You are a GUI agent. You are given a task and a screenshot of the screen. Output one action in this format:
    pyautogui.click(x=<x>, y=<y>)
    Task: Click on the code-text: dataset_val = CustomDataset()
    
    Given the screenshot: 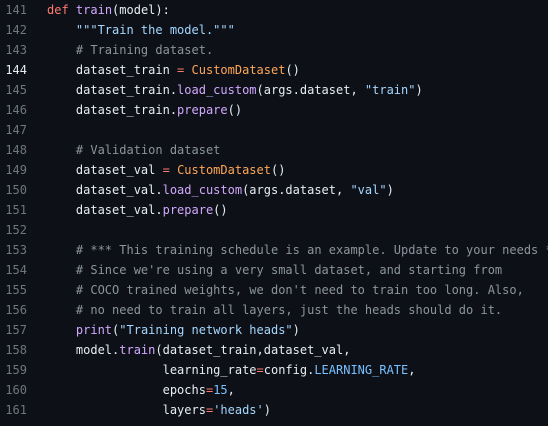 What is the action you would take?
    pyautogui.click(x=166, y=170)
    